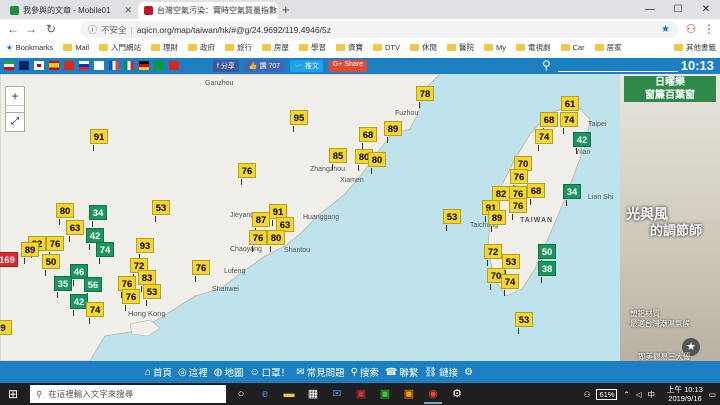  Describe the element at coordinates (495, 47) in the screenshot. I see `bookmark-folder: My` at that location.